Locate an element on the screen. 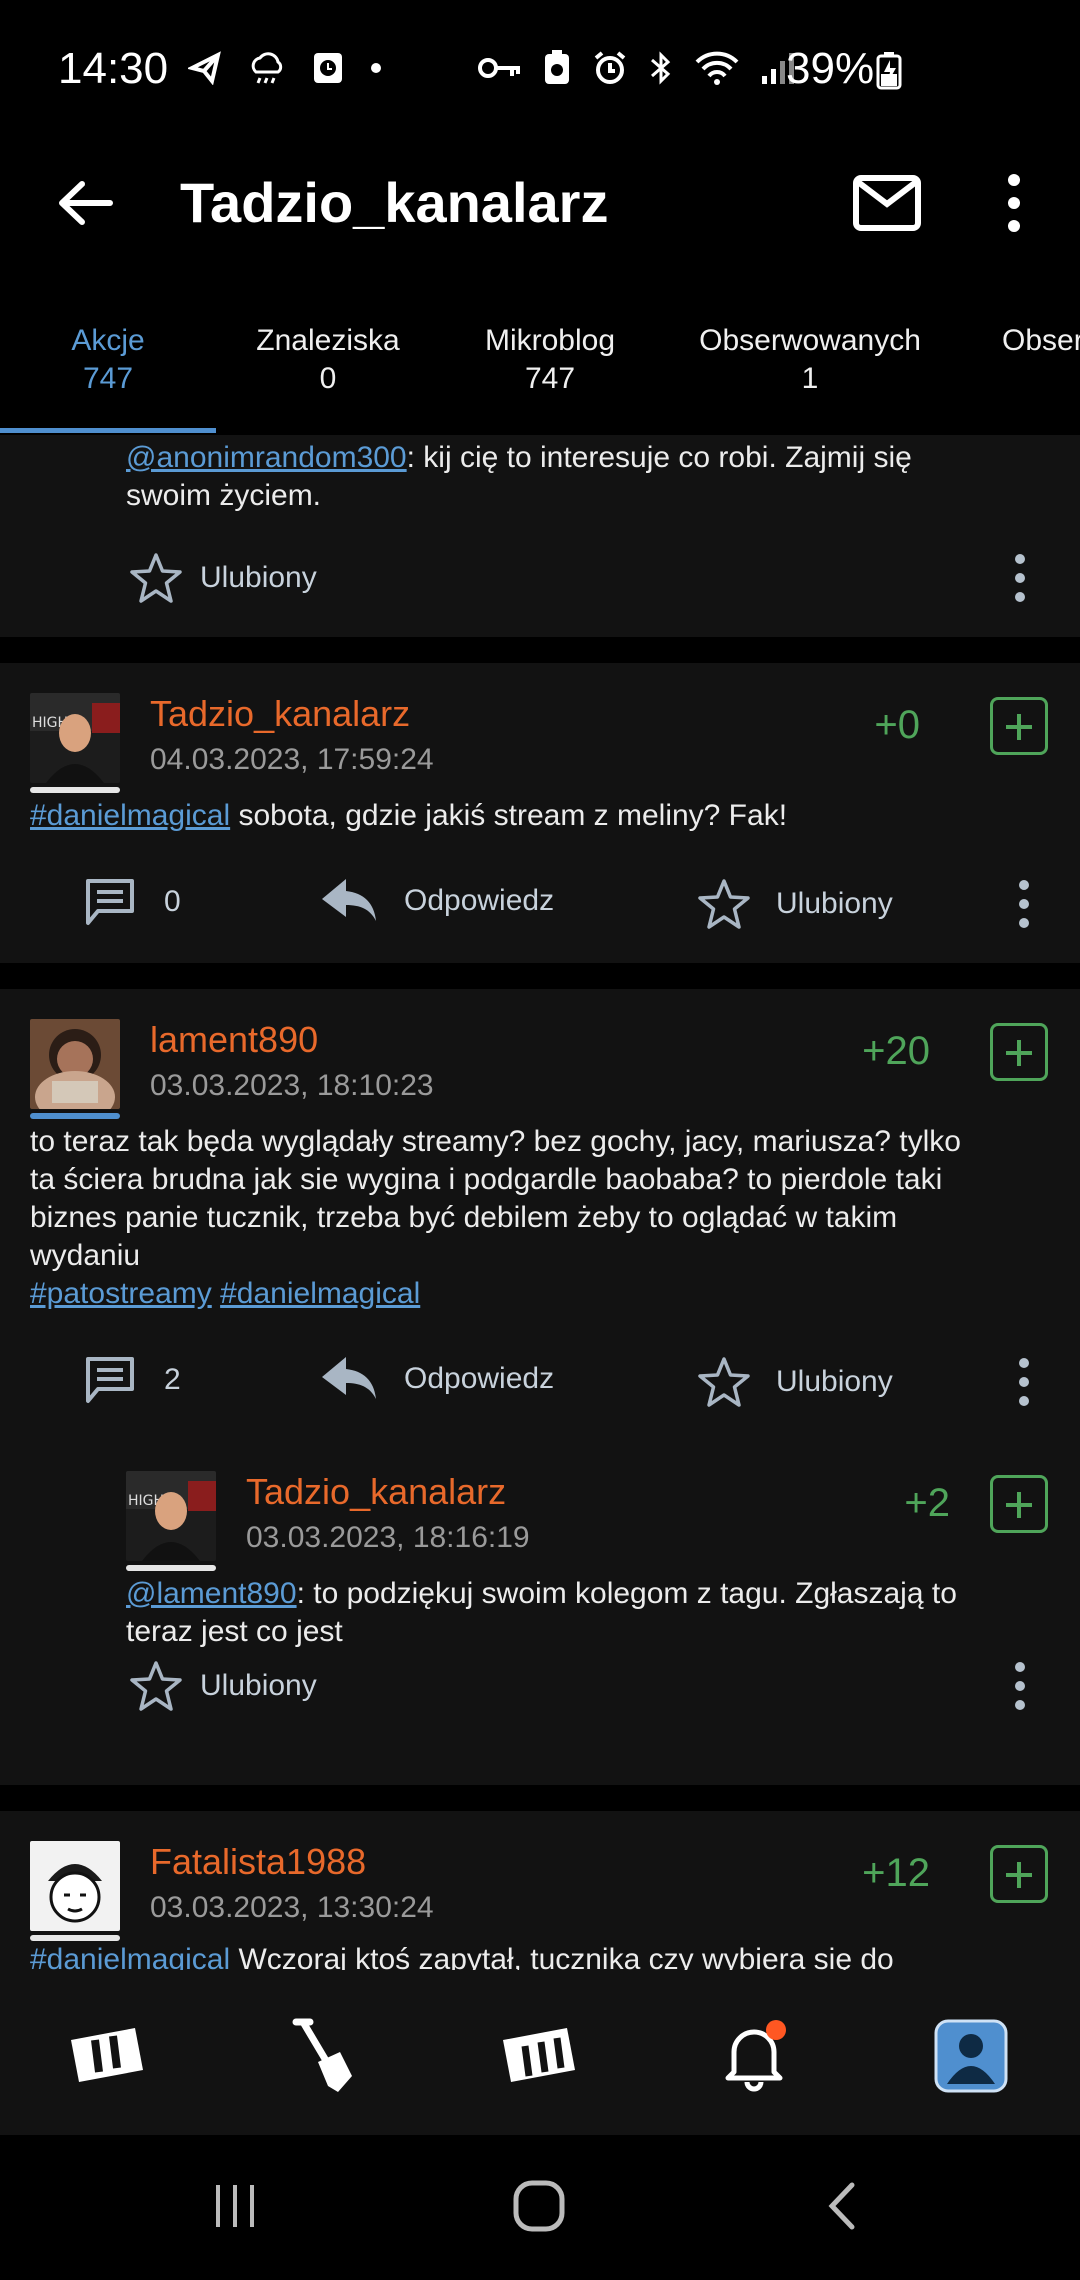 This screenshot has height=2280, width=1080. post-date: 03.03.2023, 18:16:19 is located at coordinates (388, 1537).